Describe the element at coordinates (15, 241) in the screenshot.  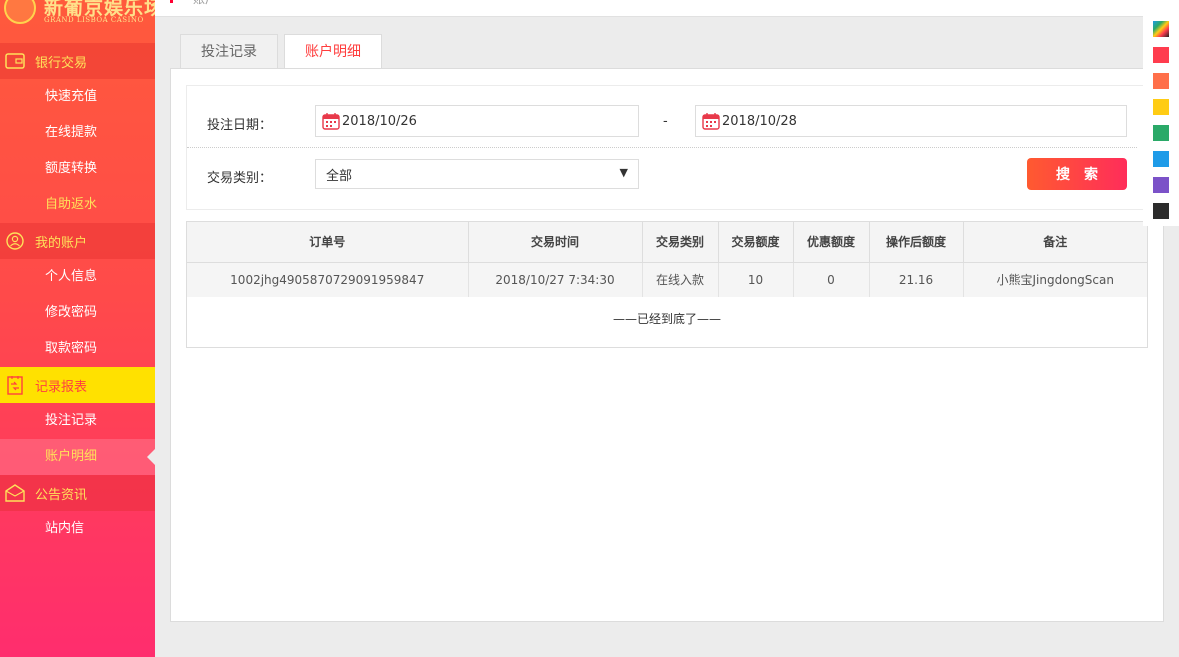
I see `user-icon` at that location.